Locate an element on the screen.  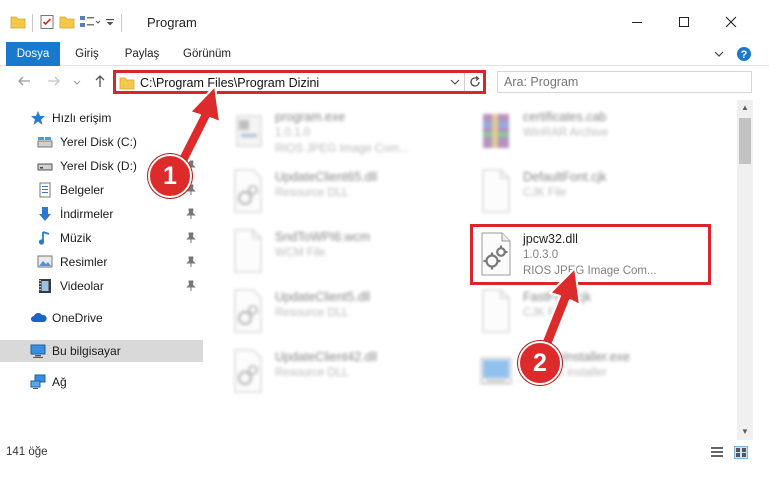
view-options-icon is located at coordinates (90, 23).